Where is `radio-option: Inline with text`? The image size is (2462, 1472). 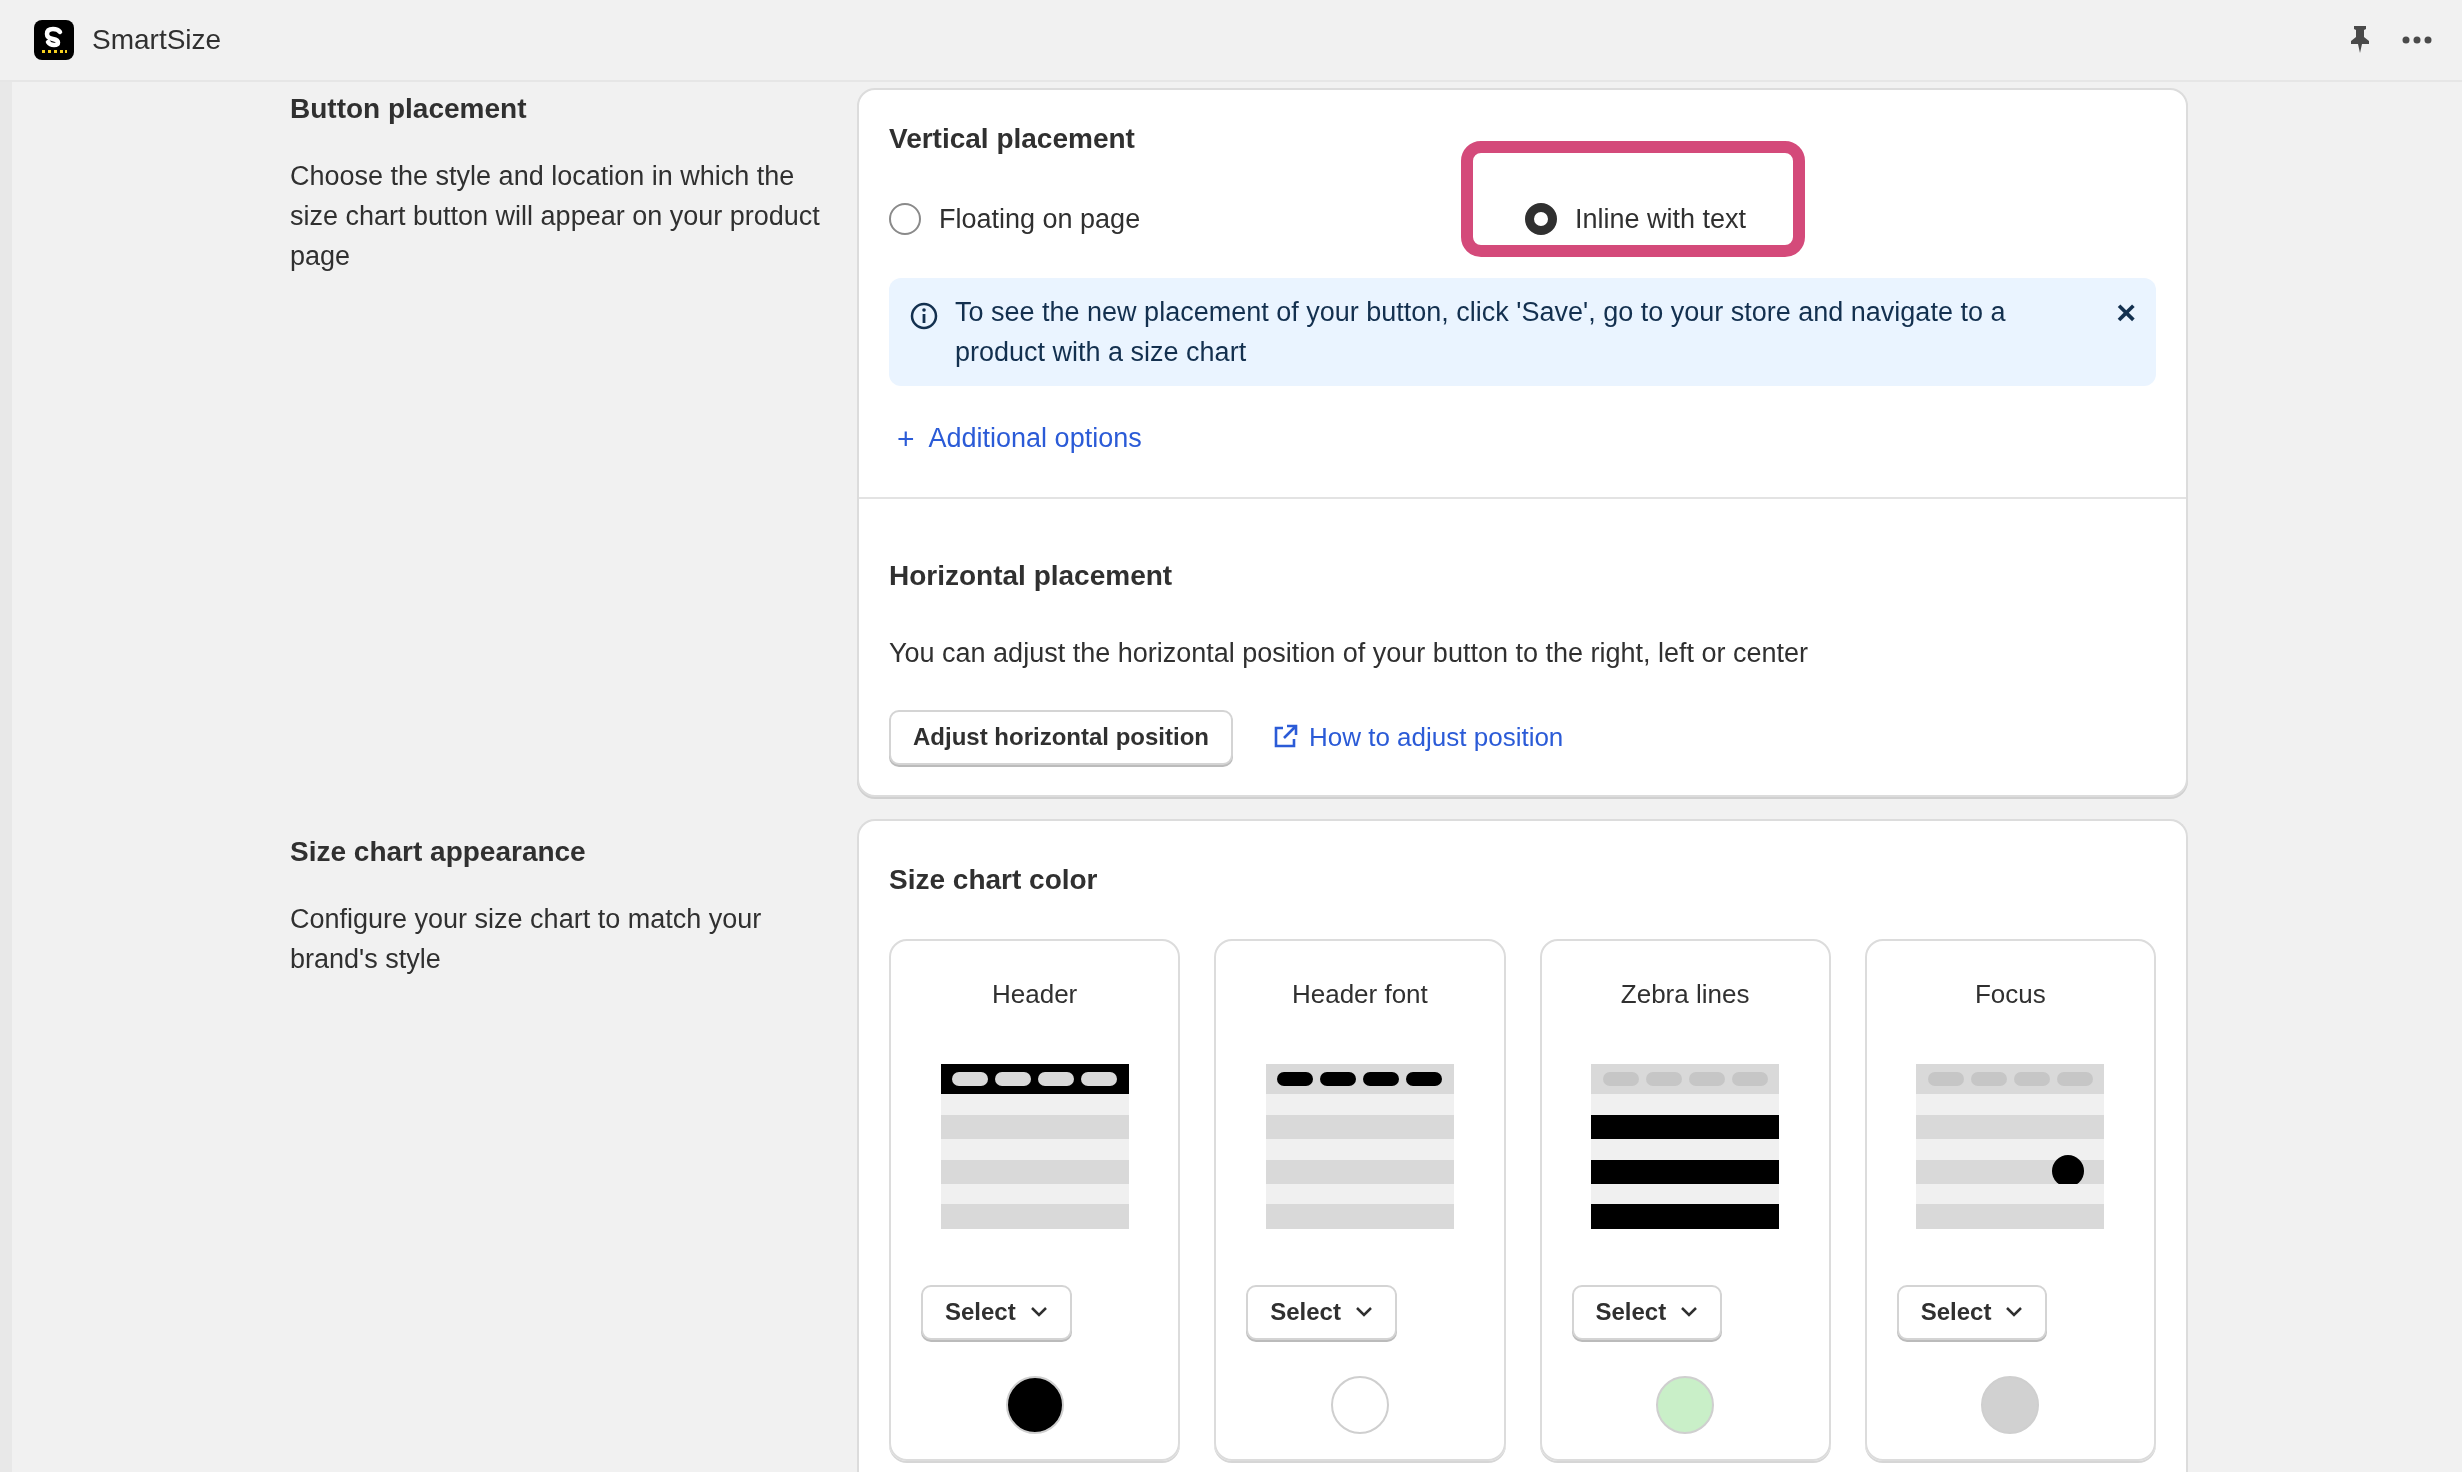 radio-option: Inline with text is located at coordinates (1636, 219).